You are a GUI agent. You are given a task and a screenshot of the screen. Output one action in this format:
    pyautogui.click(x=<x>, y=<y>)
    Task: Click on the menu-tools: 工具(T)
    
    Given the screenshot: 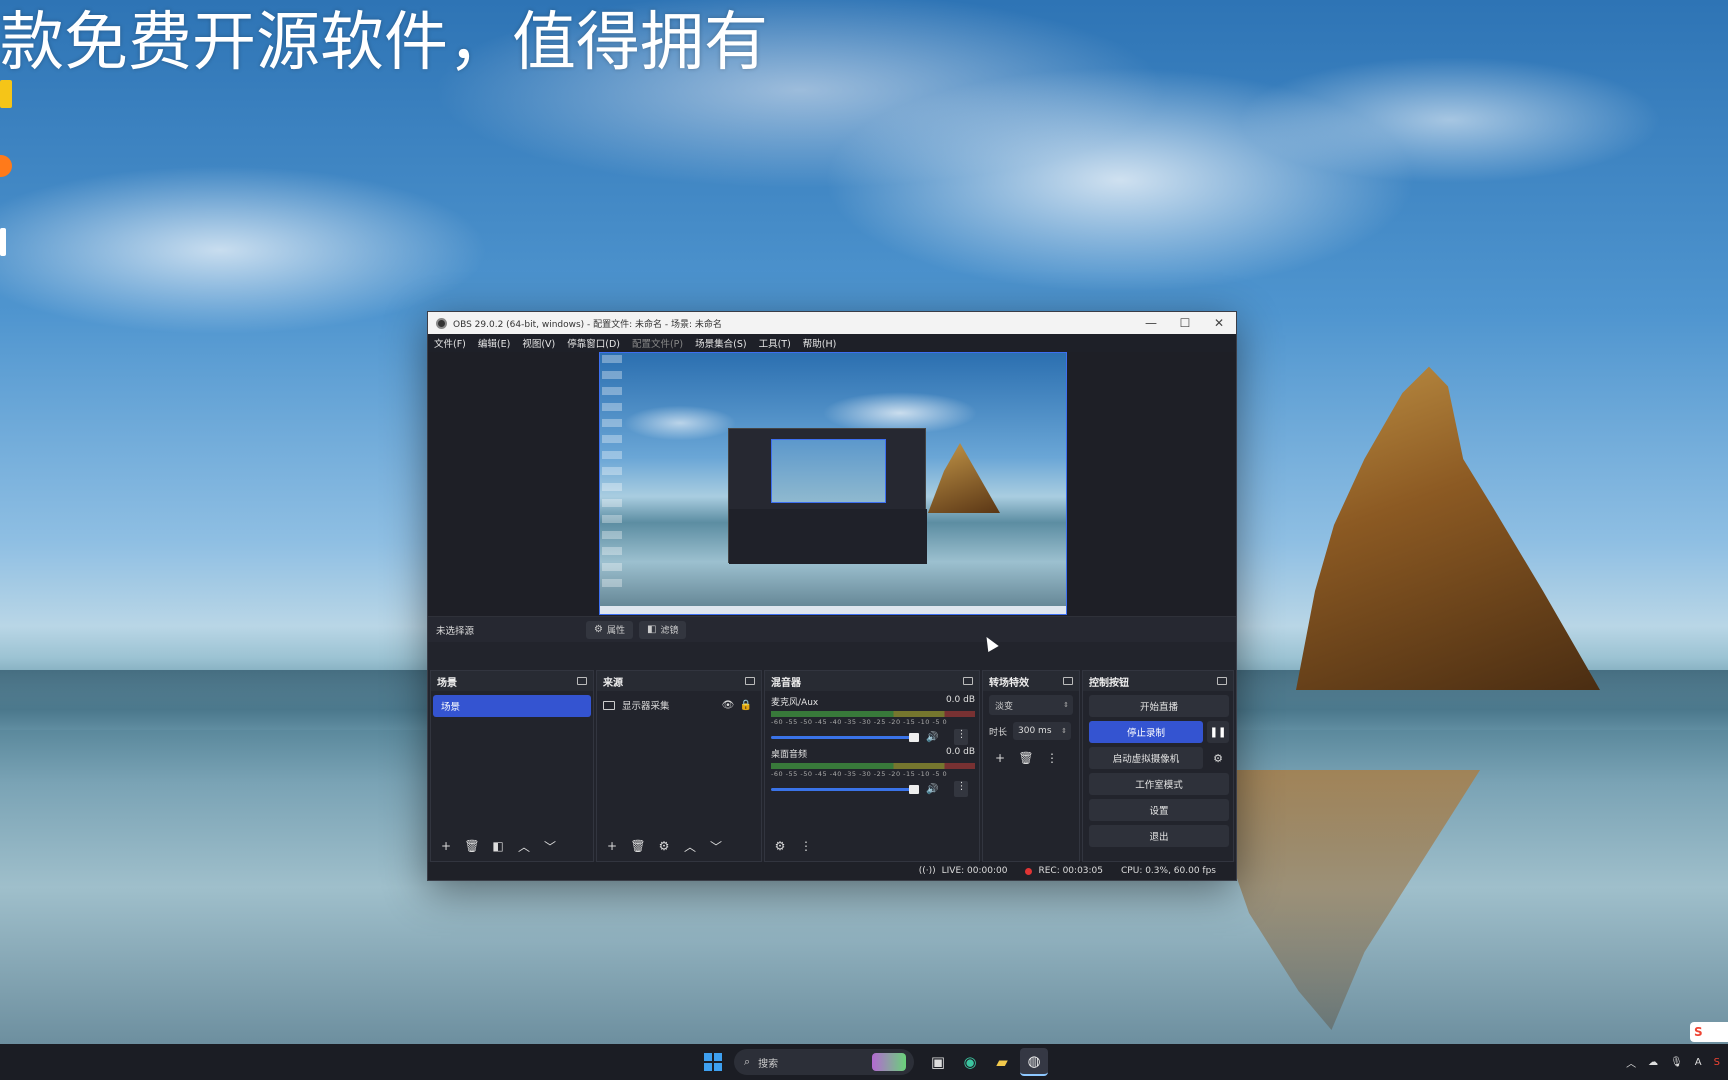 What is the action you would take?
    pyautogui.click(x=775, y=343)
    